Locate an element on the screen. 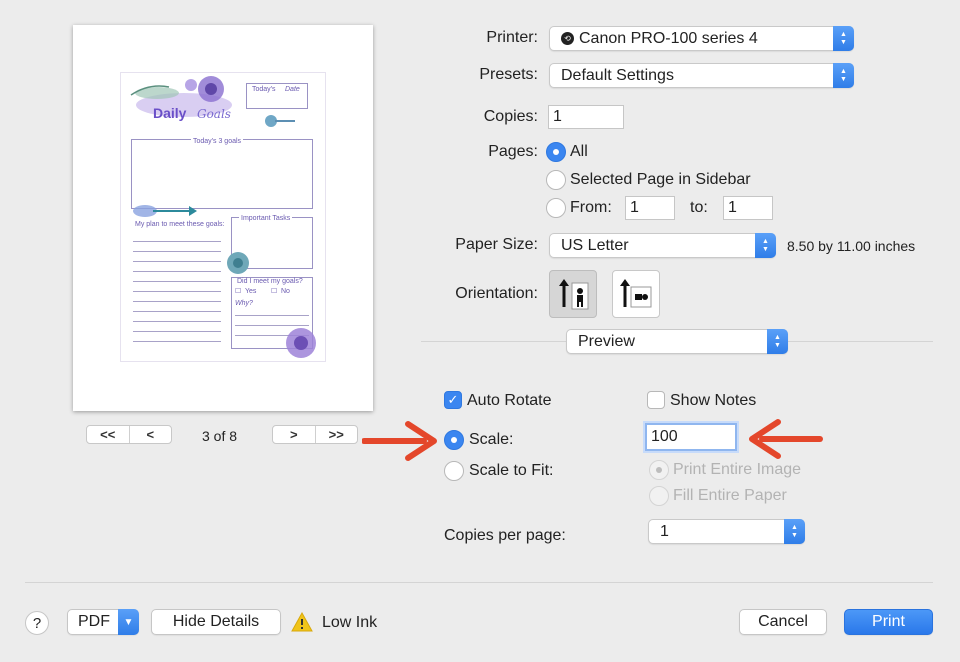 Image resolution: width=960 pixels, height=662 pixels. scale-to-fit-radio is located at coordinates (454, 471).